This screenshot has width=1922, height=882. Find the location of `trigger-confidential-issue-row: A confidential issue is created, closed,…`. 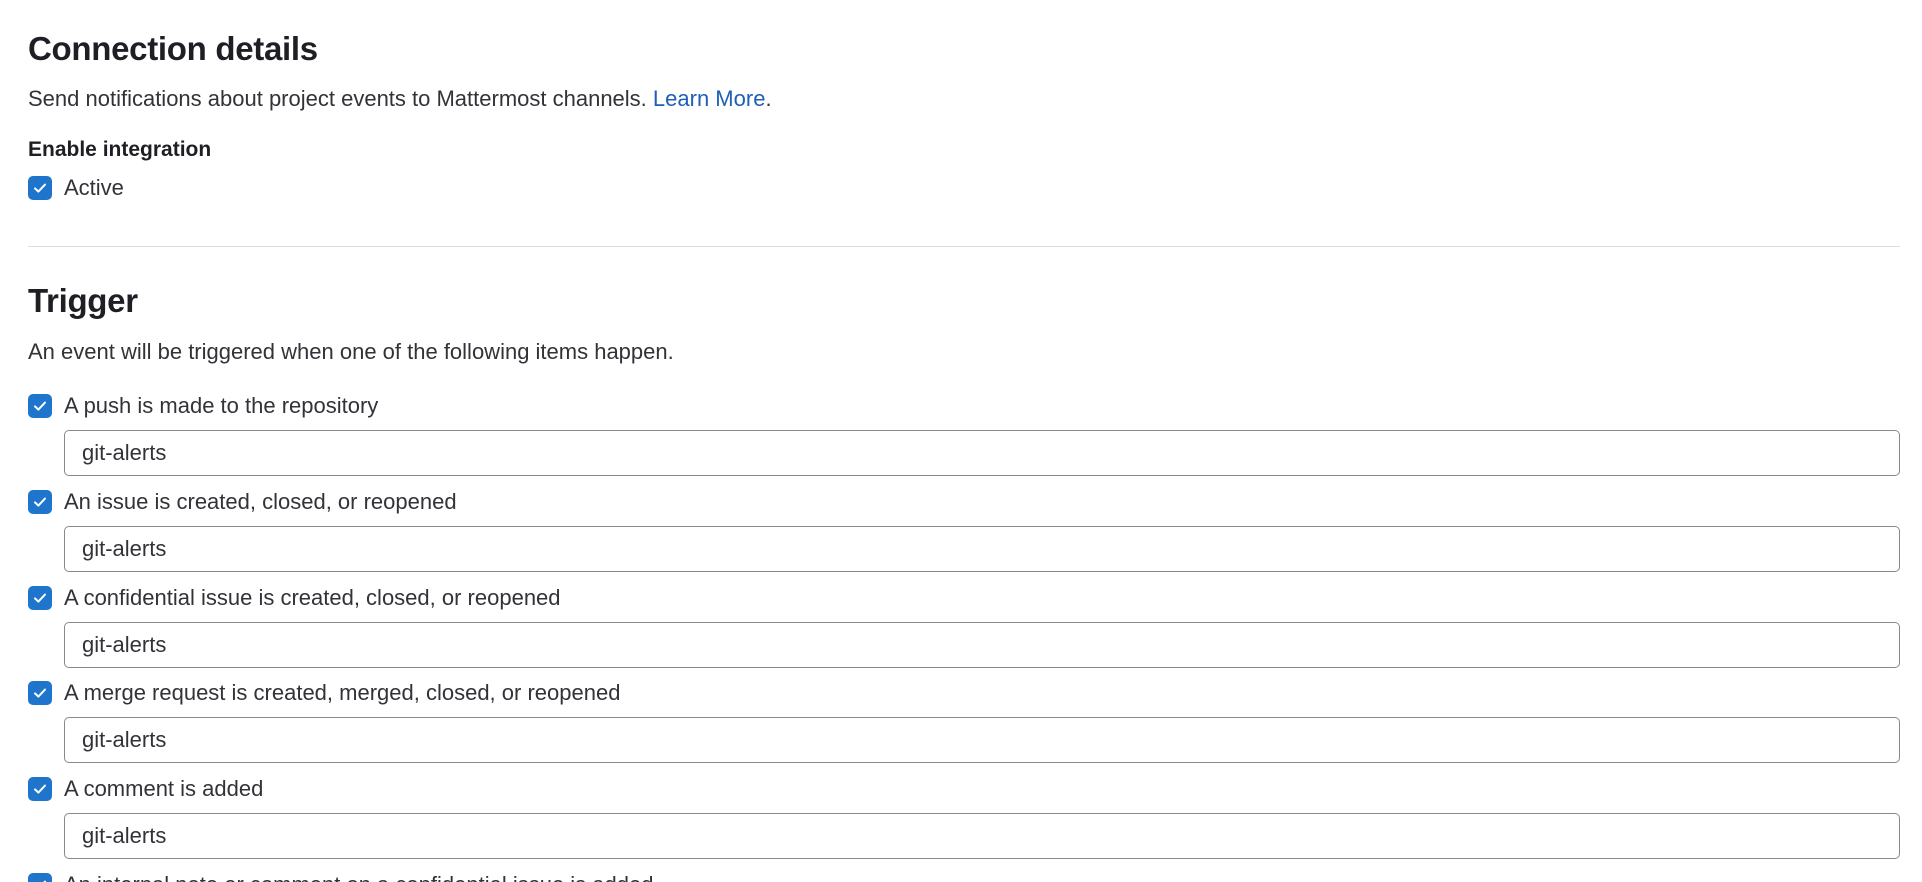

trigger-confidential-issue-row: A confidential issue is created, closed,… is located at coordinates (294, 598).